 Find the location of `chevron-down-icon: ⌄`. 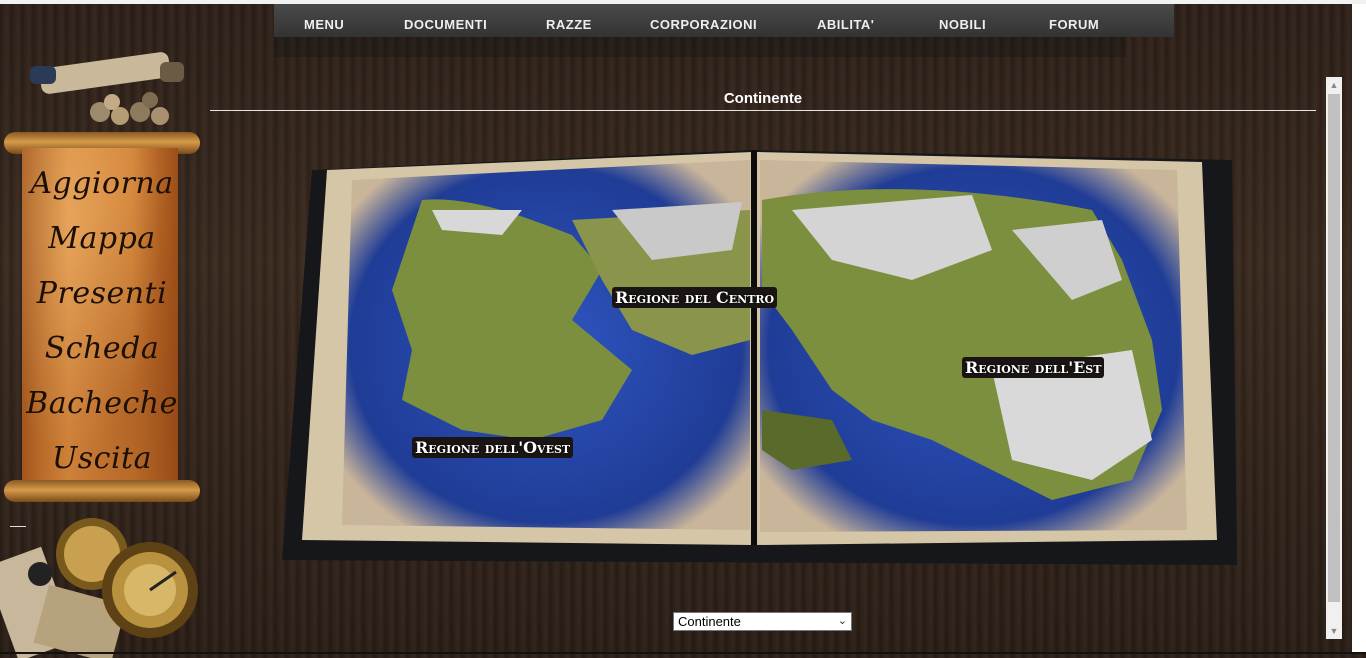

chevron-down-icon: ⌄ is located at coordinates (842, 621).